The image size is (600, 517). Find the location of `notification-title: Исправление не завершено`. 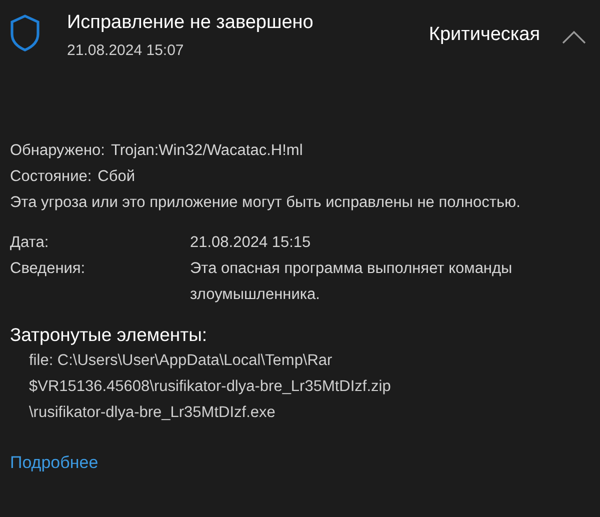

notification-title: Исправление не завершено is located at coordinates (190, 23).